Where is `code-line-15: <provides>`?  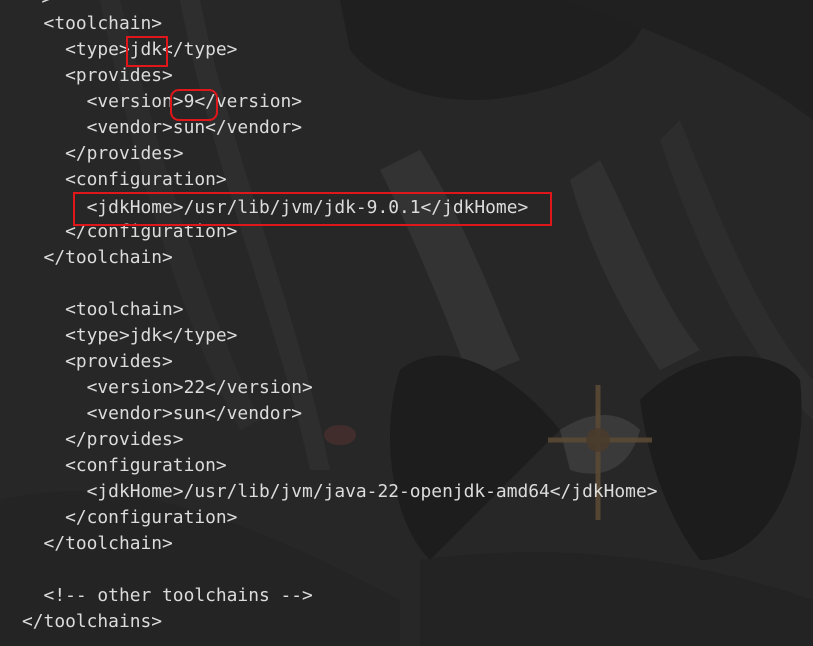 code-line-15: <provides> is located at coordinates (97, 361).